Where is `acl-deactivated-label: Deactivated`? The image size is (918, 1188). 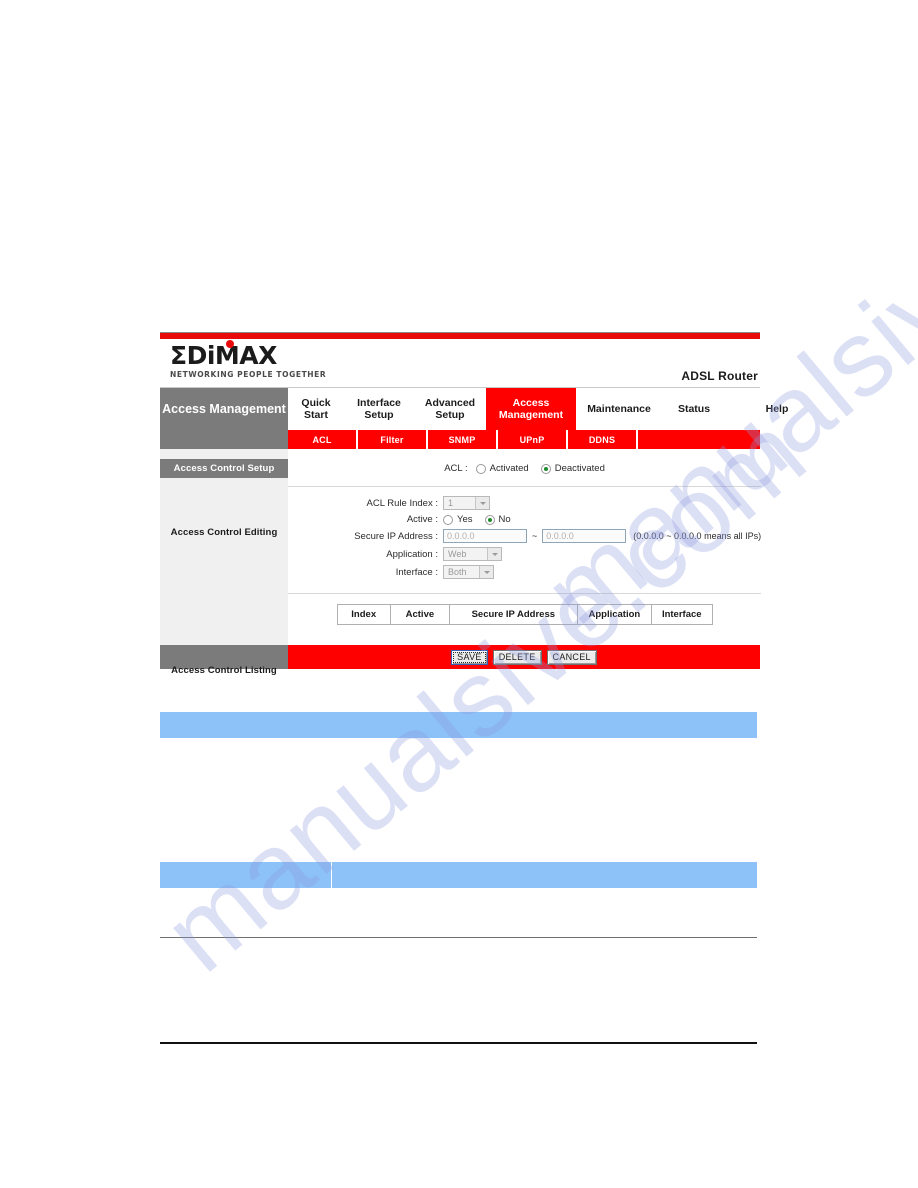
acl-deactivated-label: Deactivated is located at coordinates (579, 468).